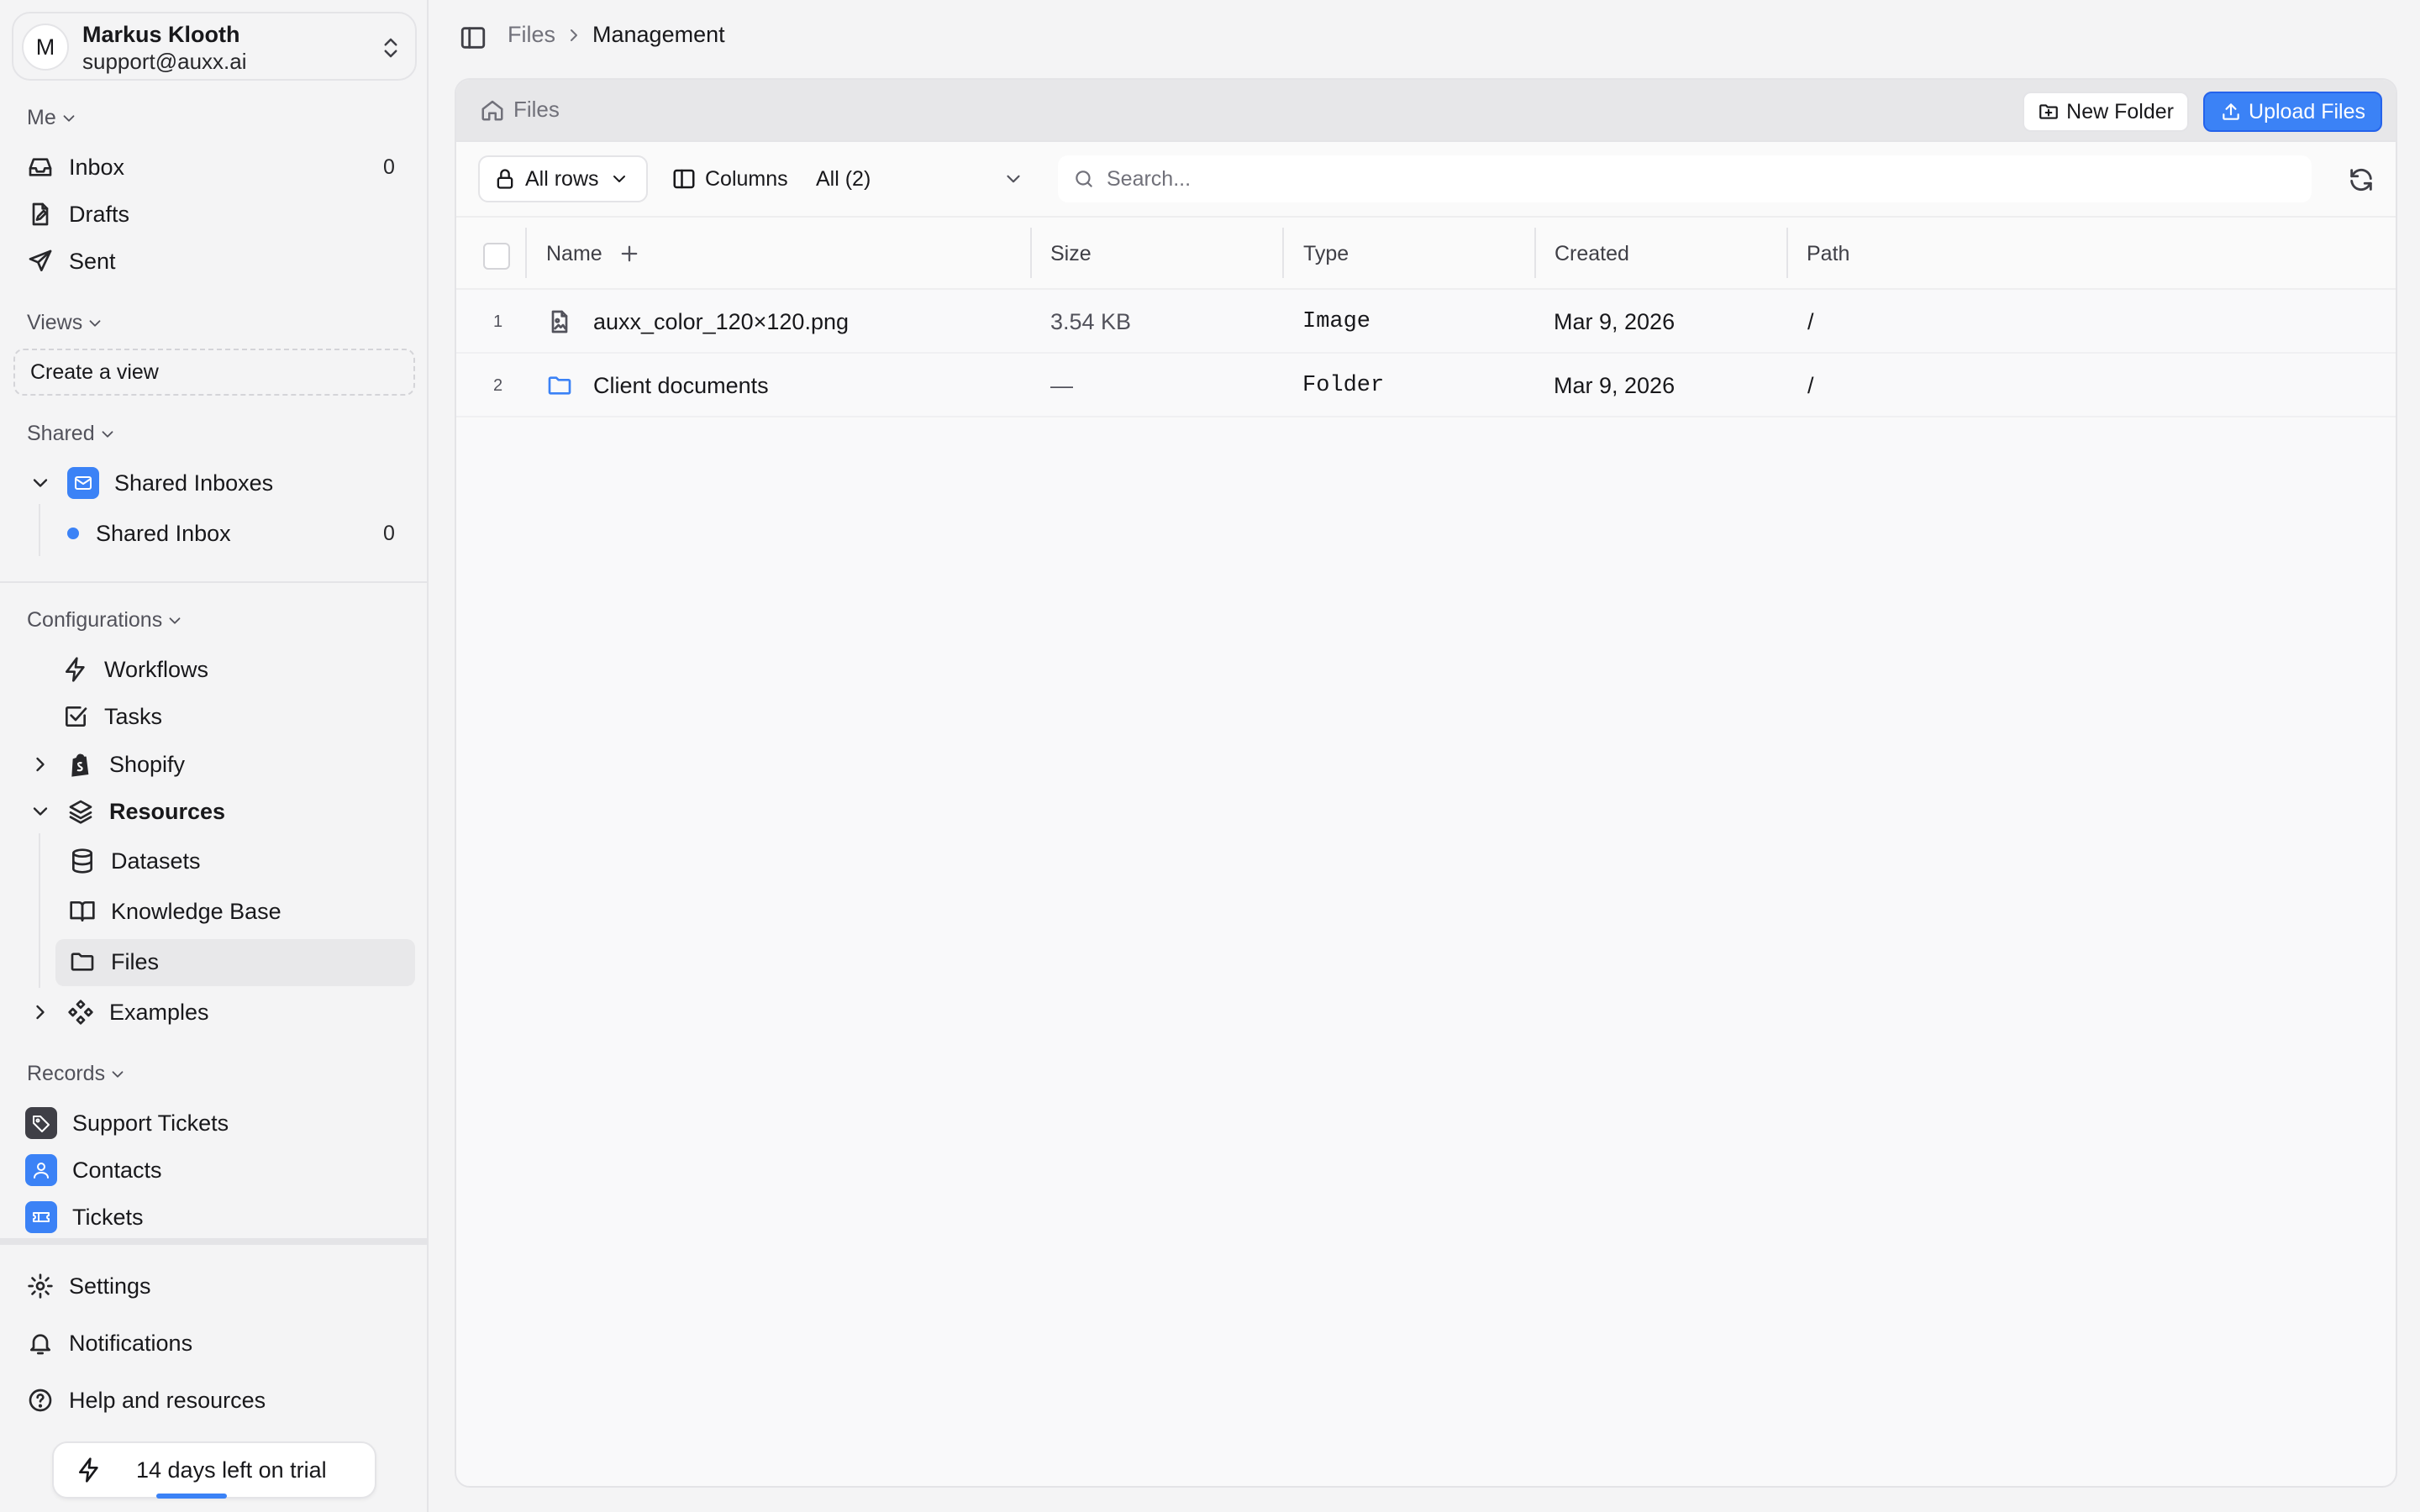 The width and height of the screenshot is (2420, 1512). I want to click on section-me: Me, so click(52, 118).